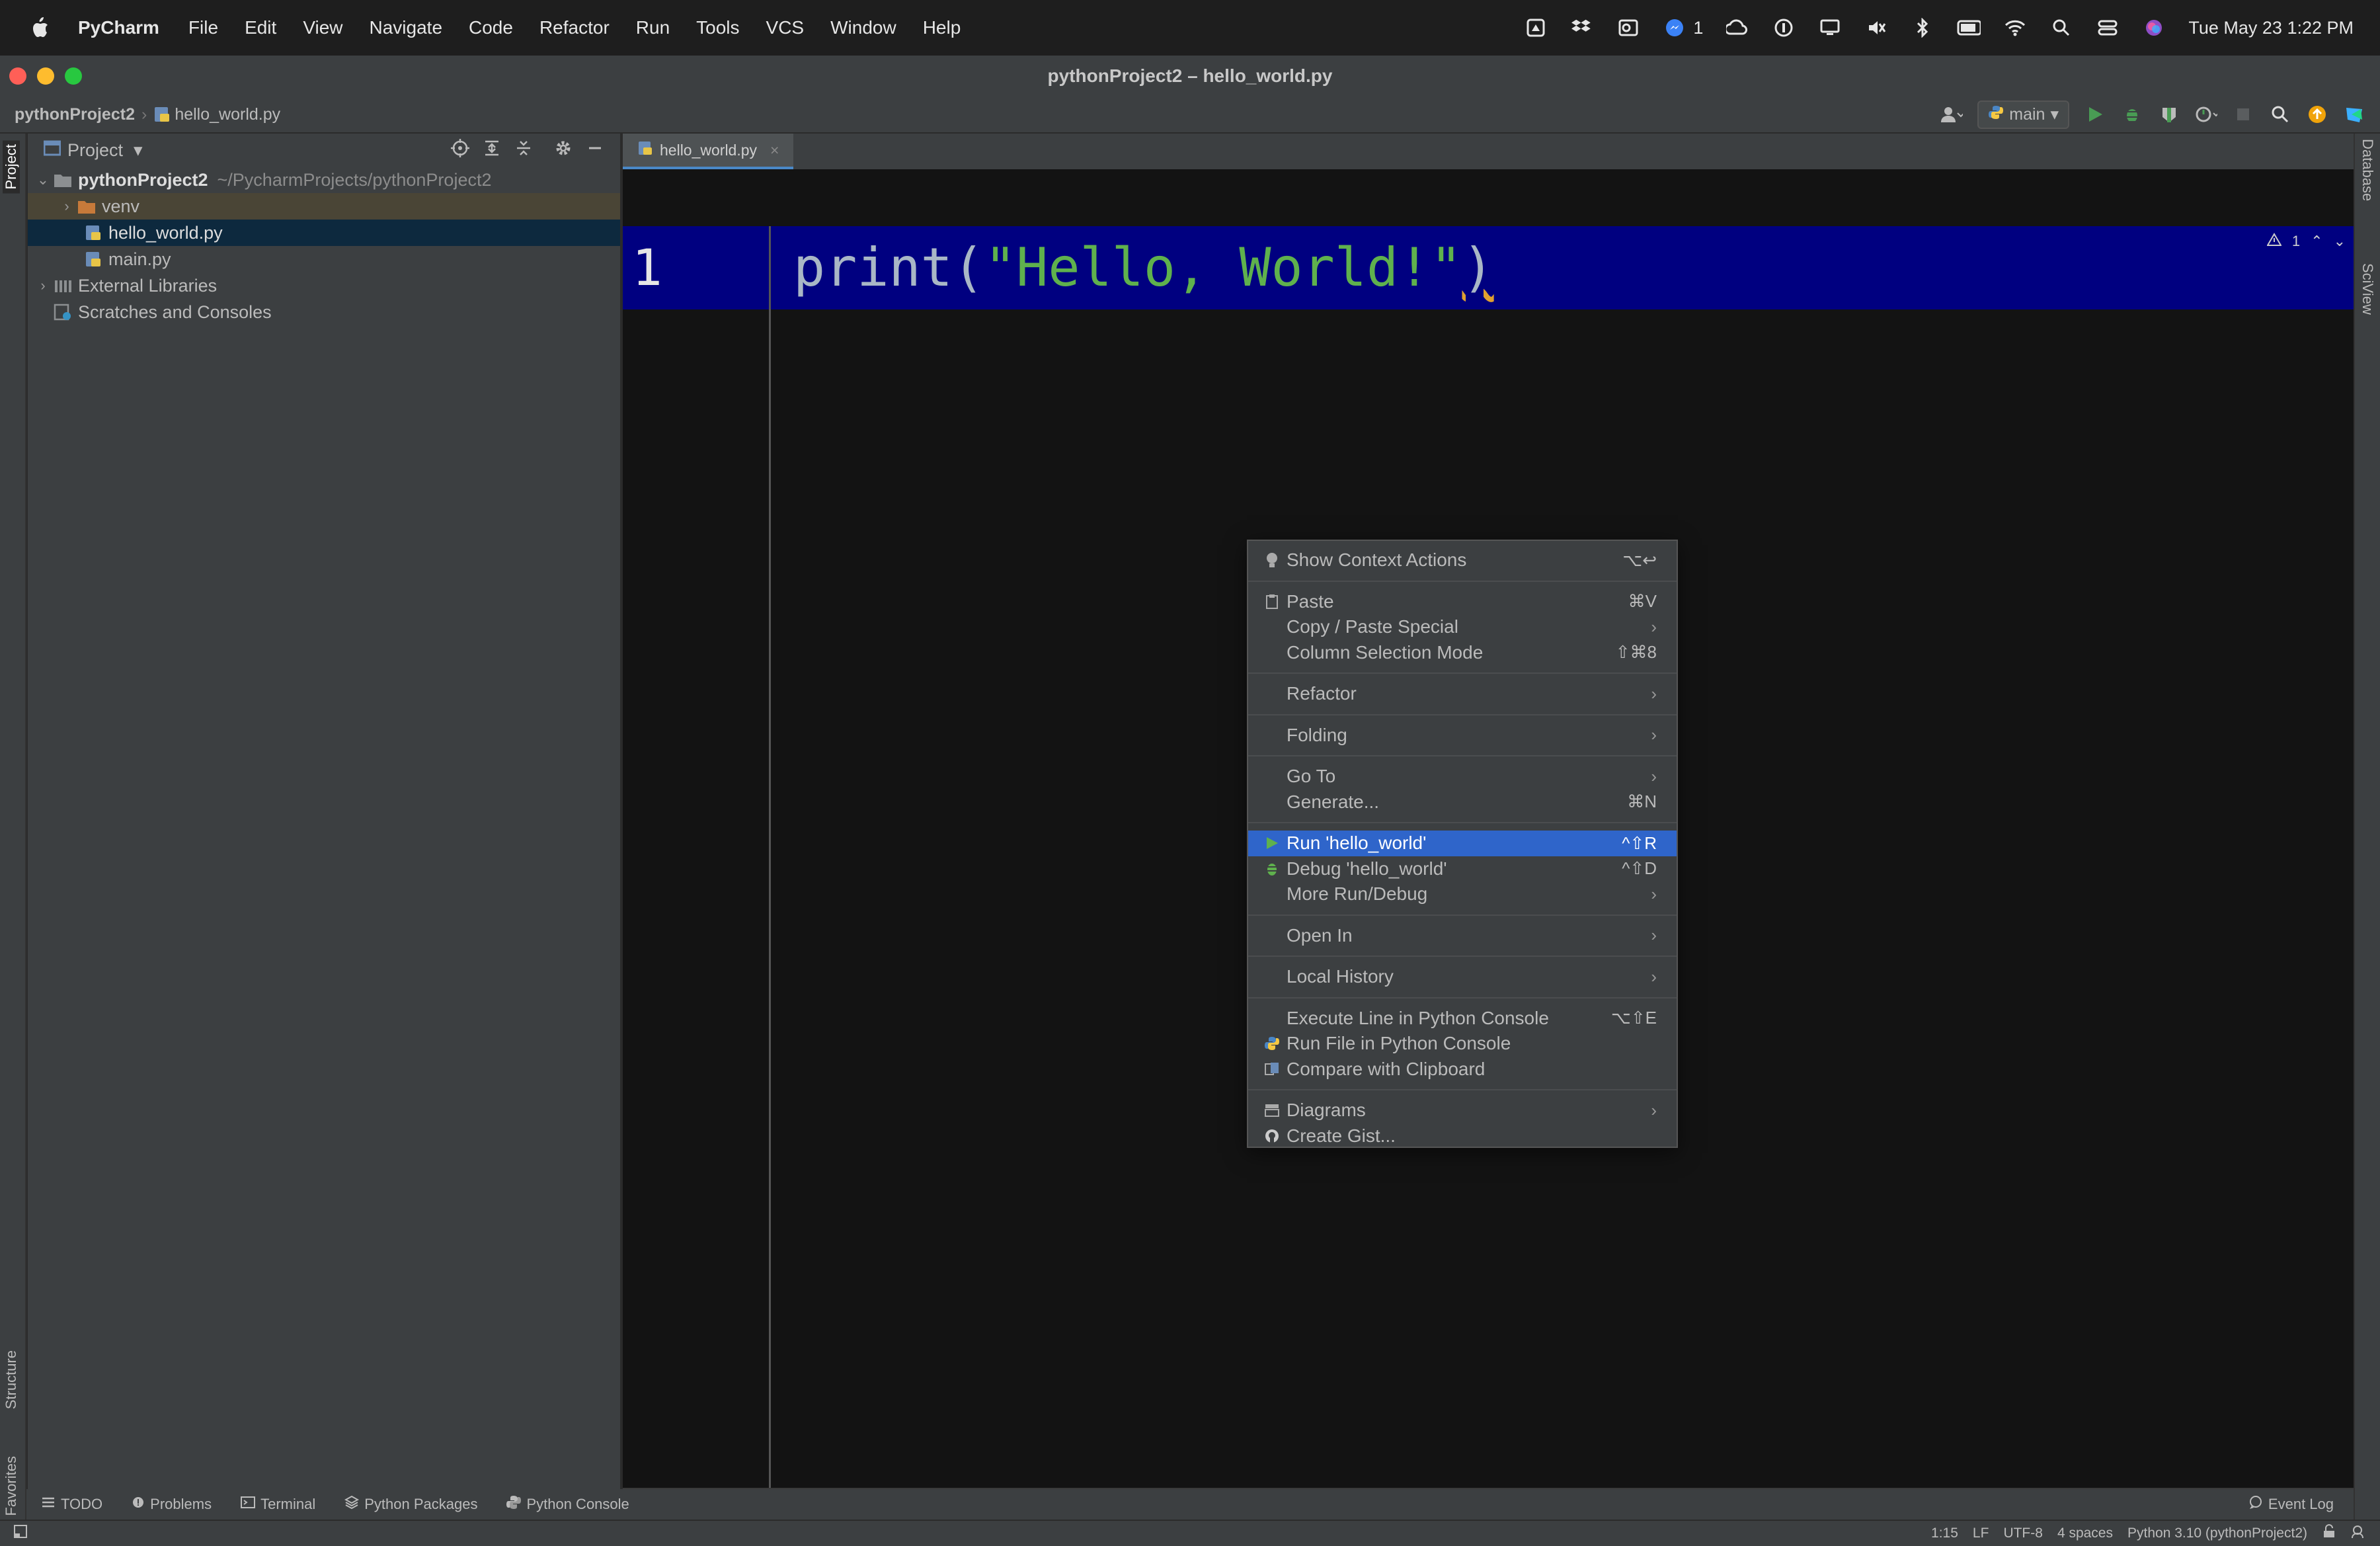 The image size is (2380, 1546). Describe the element at coordinates (2095, 114) in the screenshot. I see `run-icon` at that location.